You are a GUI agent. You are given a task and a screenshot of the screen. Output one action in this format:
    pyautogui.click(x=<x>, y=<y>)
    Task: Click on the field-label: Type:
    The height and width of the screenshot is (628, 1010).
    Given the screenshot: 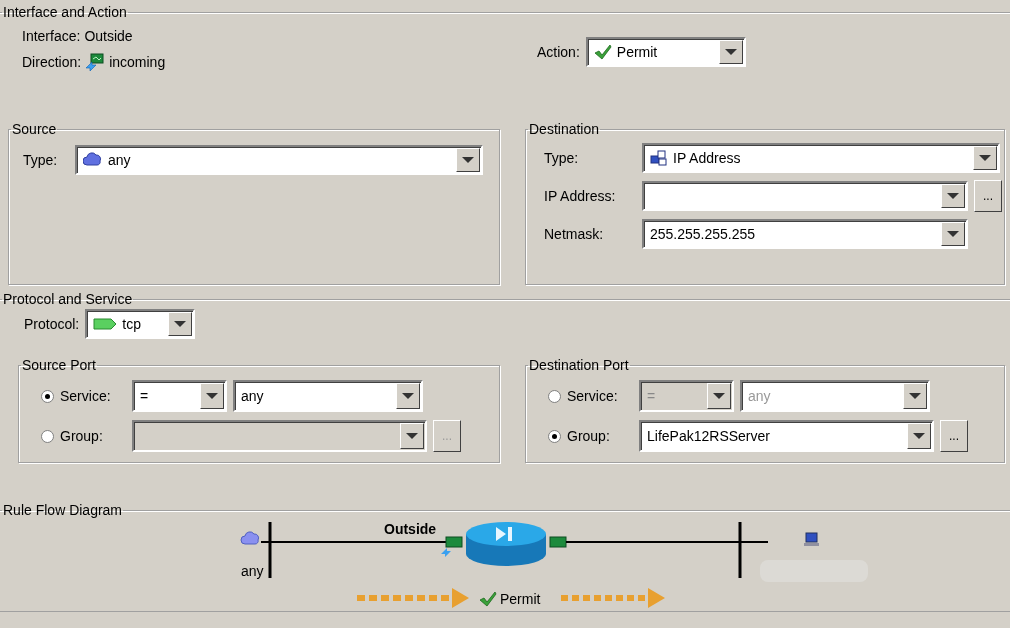 What is the action you would take?
    pyautogui.click(x=562, y=158)
    